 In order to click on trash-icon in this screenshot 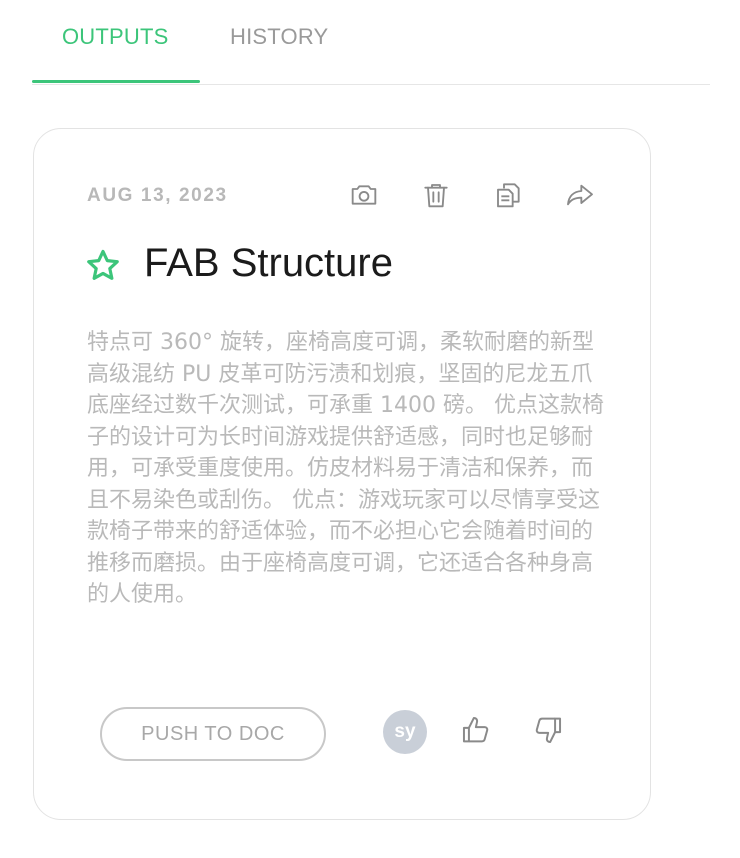, I will do `click(436, 196)`.